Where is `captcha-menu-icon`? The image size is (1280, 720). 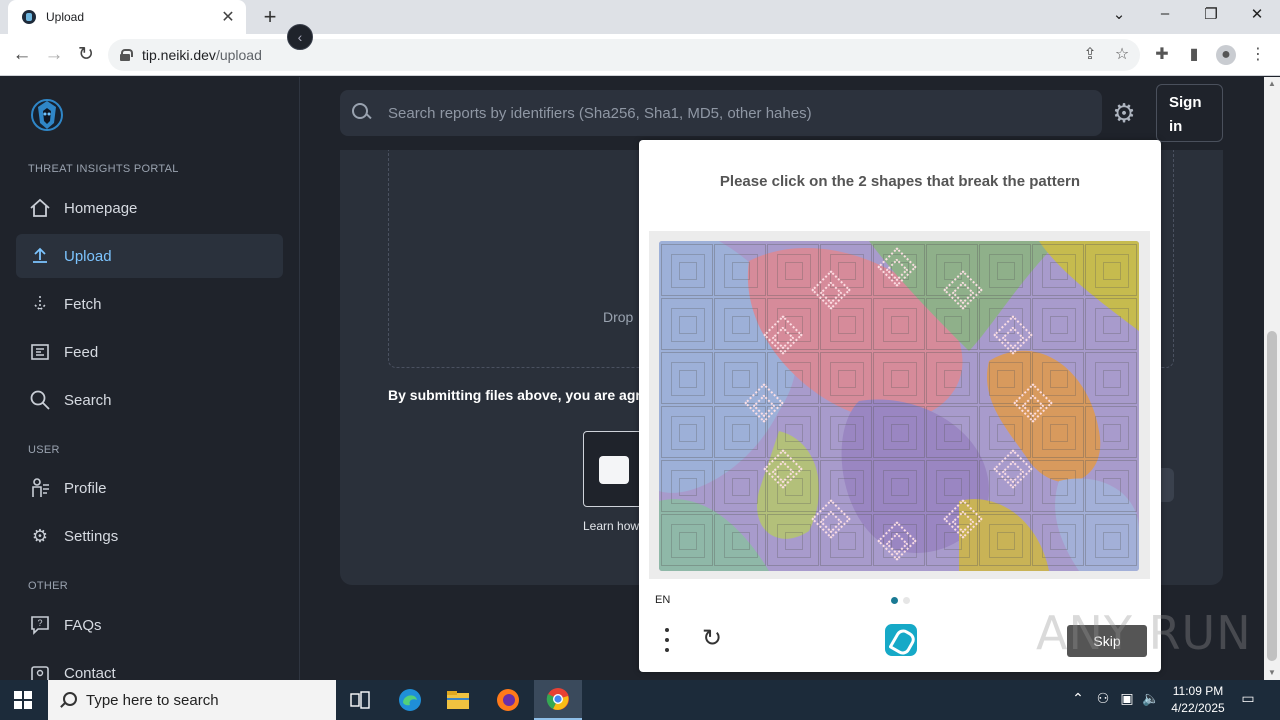 captcha-menu-icon is located at coordinates (667, 641).